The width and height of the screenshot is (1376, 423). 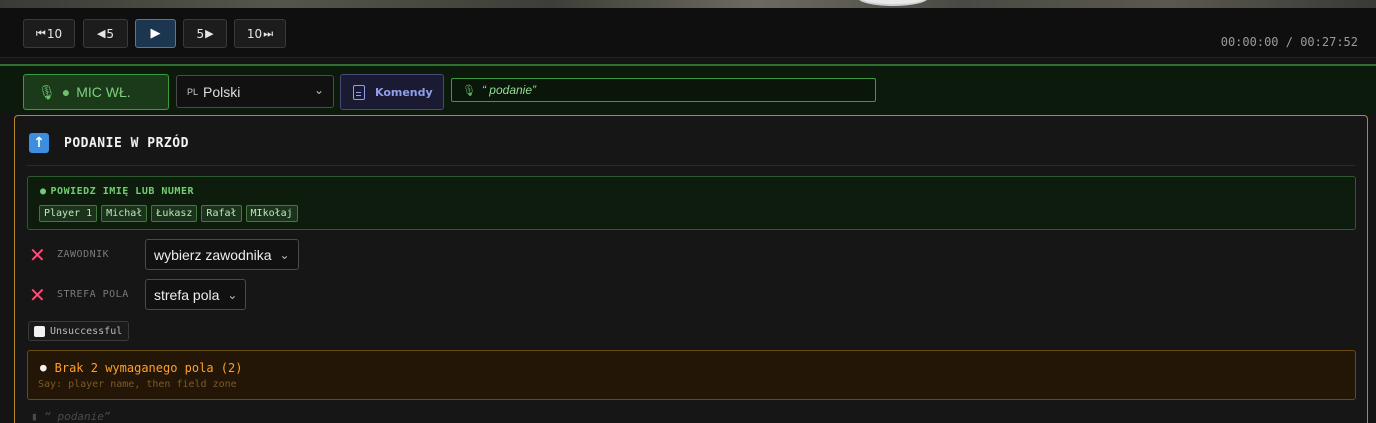 What do you see at coordinates (663, 90) in the screenshot?
I see `transcript-display: 🎙 “ podanie”` at bounding box center [663, 90].